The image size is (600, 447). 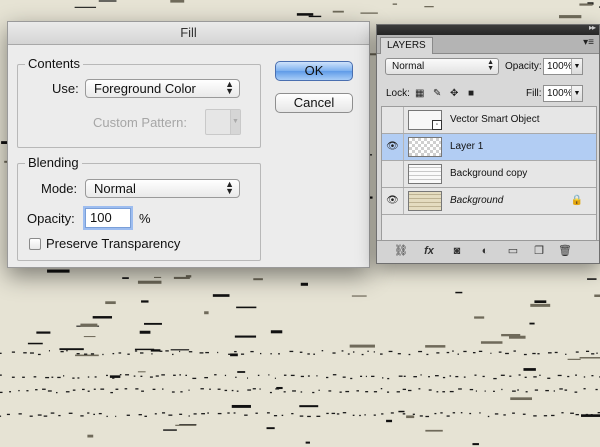 I want to click on ok-button: OK, so click(x=314, y=71).